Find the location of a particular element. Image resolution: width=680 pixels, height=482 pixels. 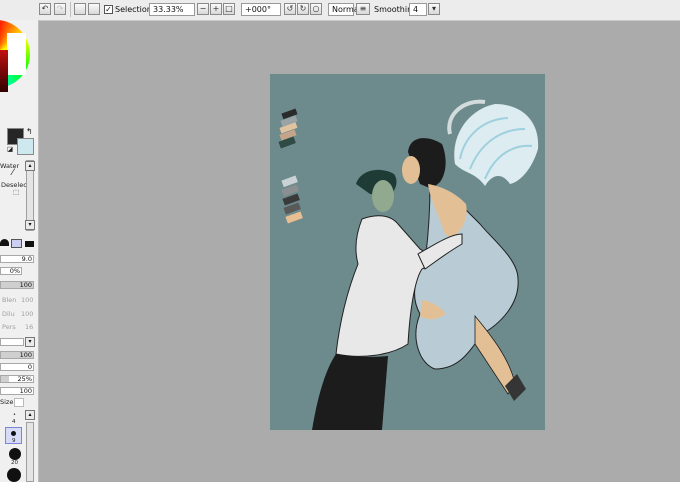

brush-size-dot-xlarge is located at coordinates (14, 475).